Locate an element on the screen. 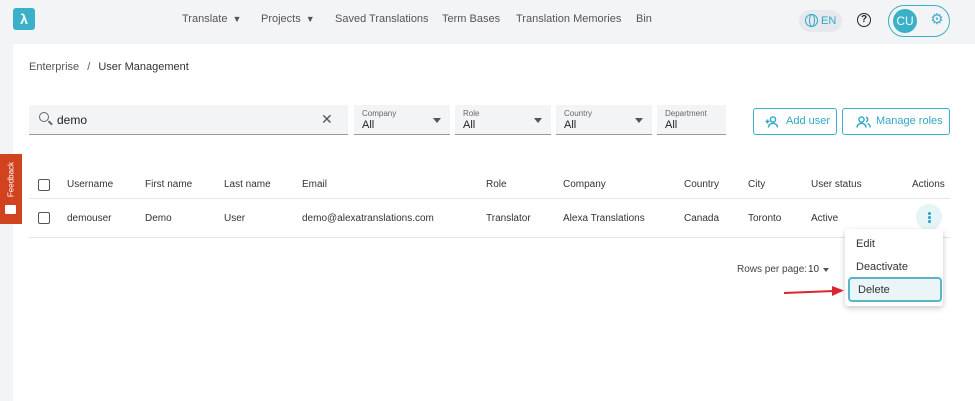 This screenshot has width=975, height=401. nav-projects-label: Projects is located at coordinates (281, 19).